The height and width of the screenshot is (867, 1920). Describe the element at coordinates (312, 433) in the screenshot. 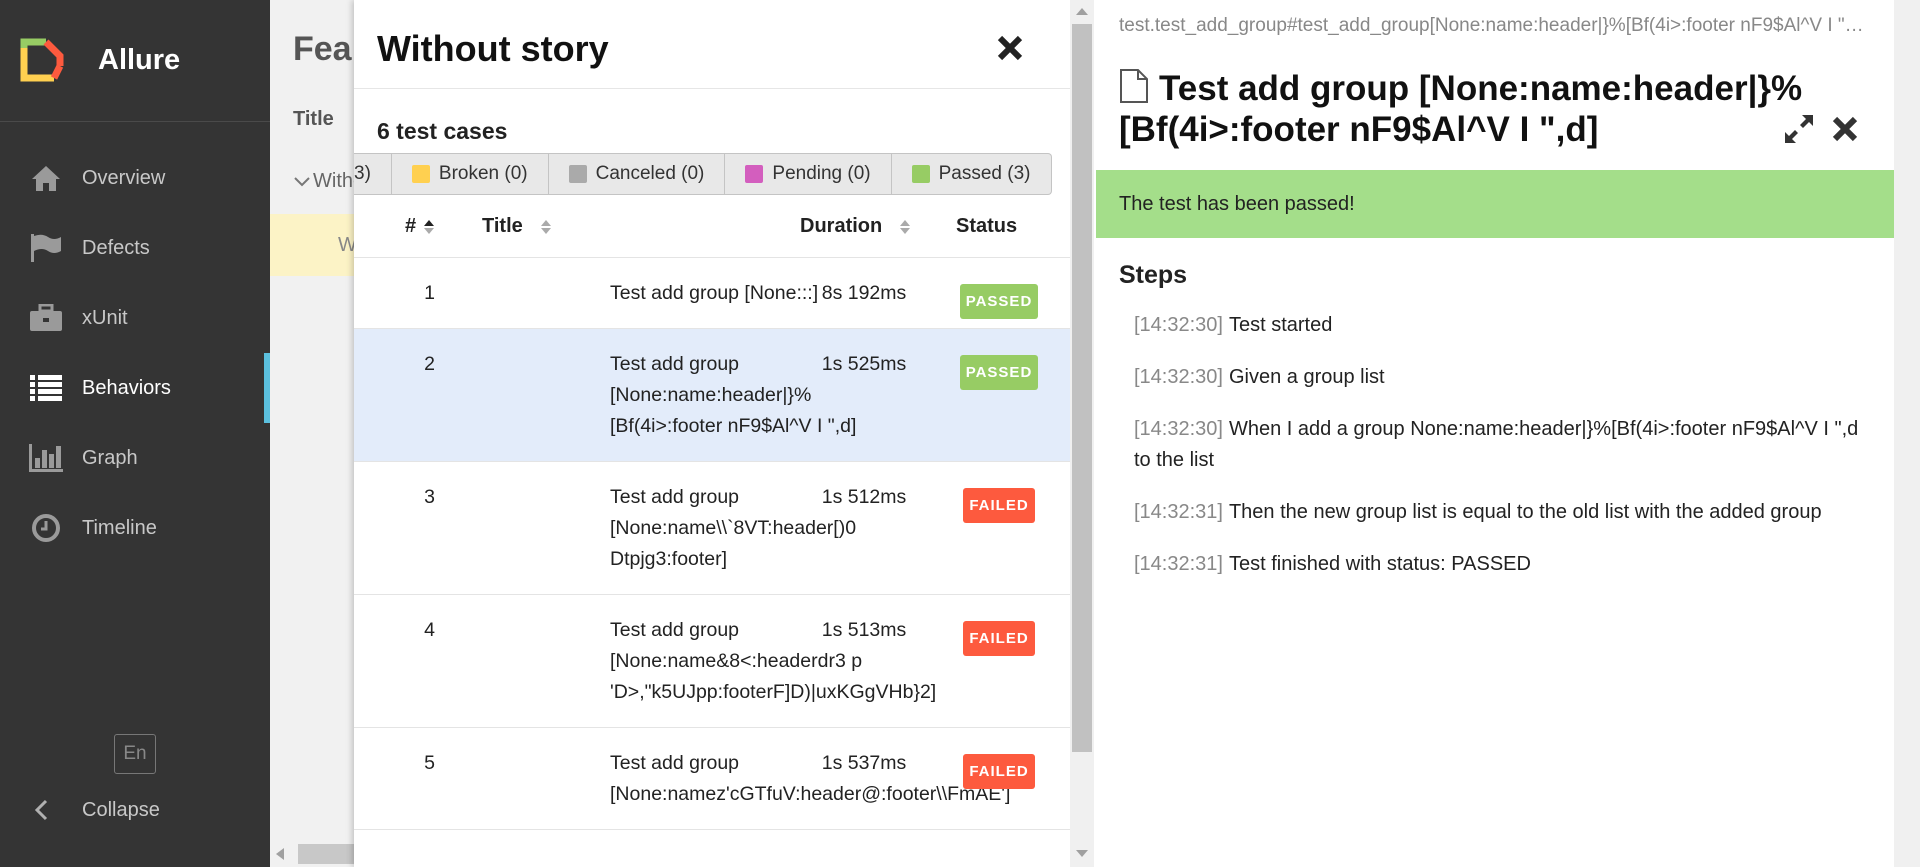

I see `behaviors-pane: Fea Title Witho W` at that location.